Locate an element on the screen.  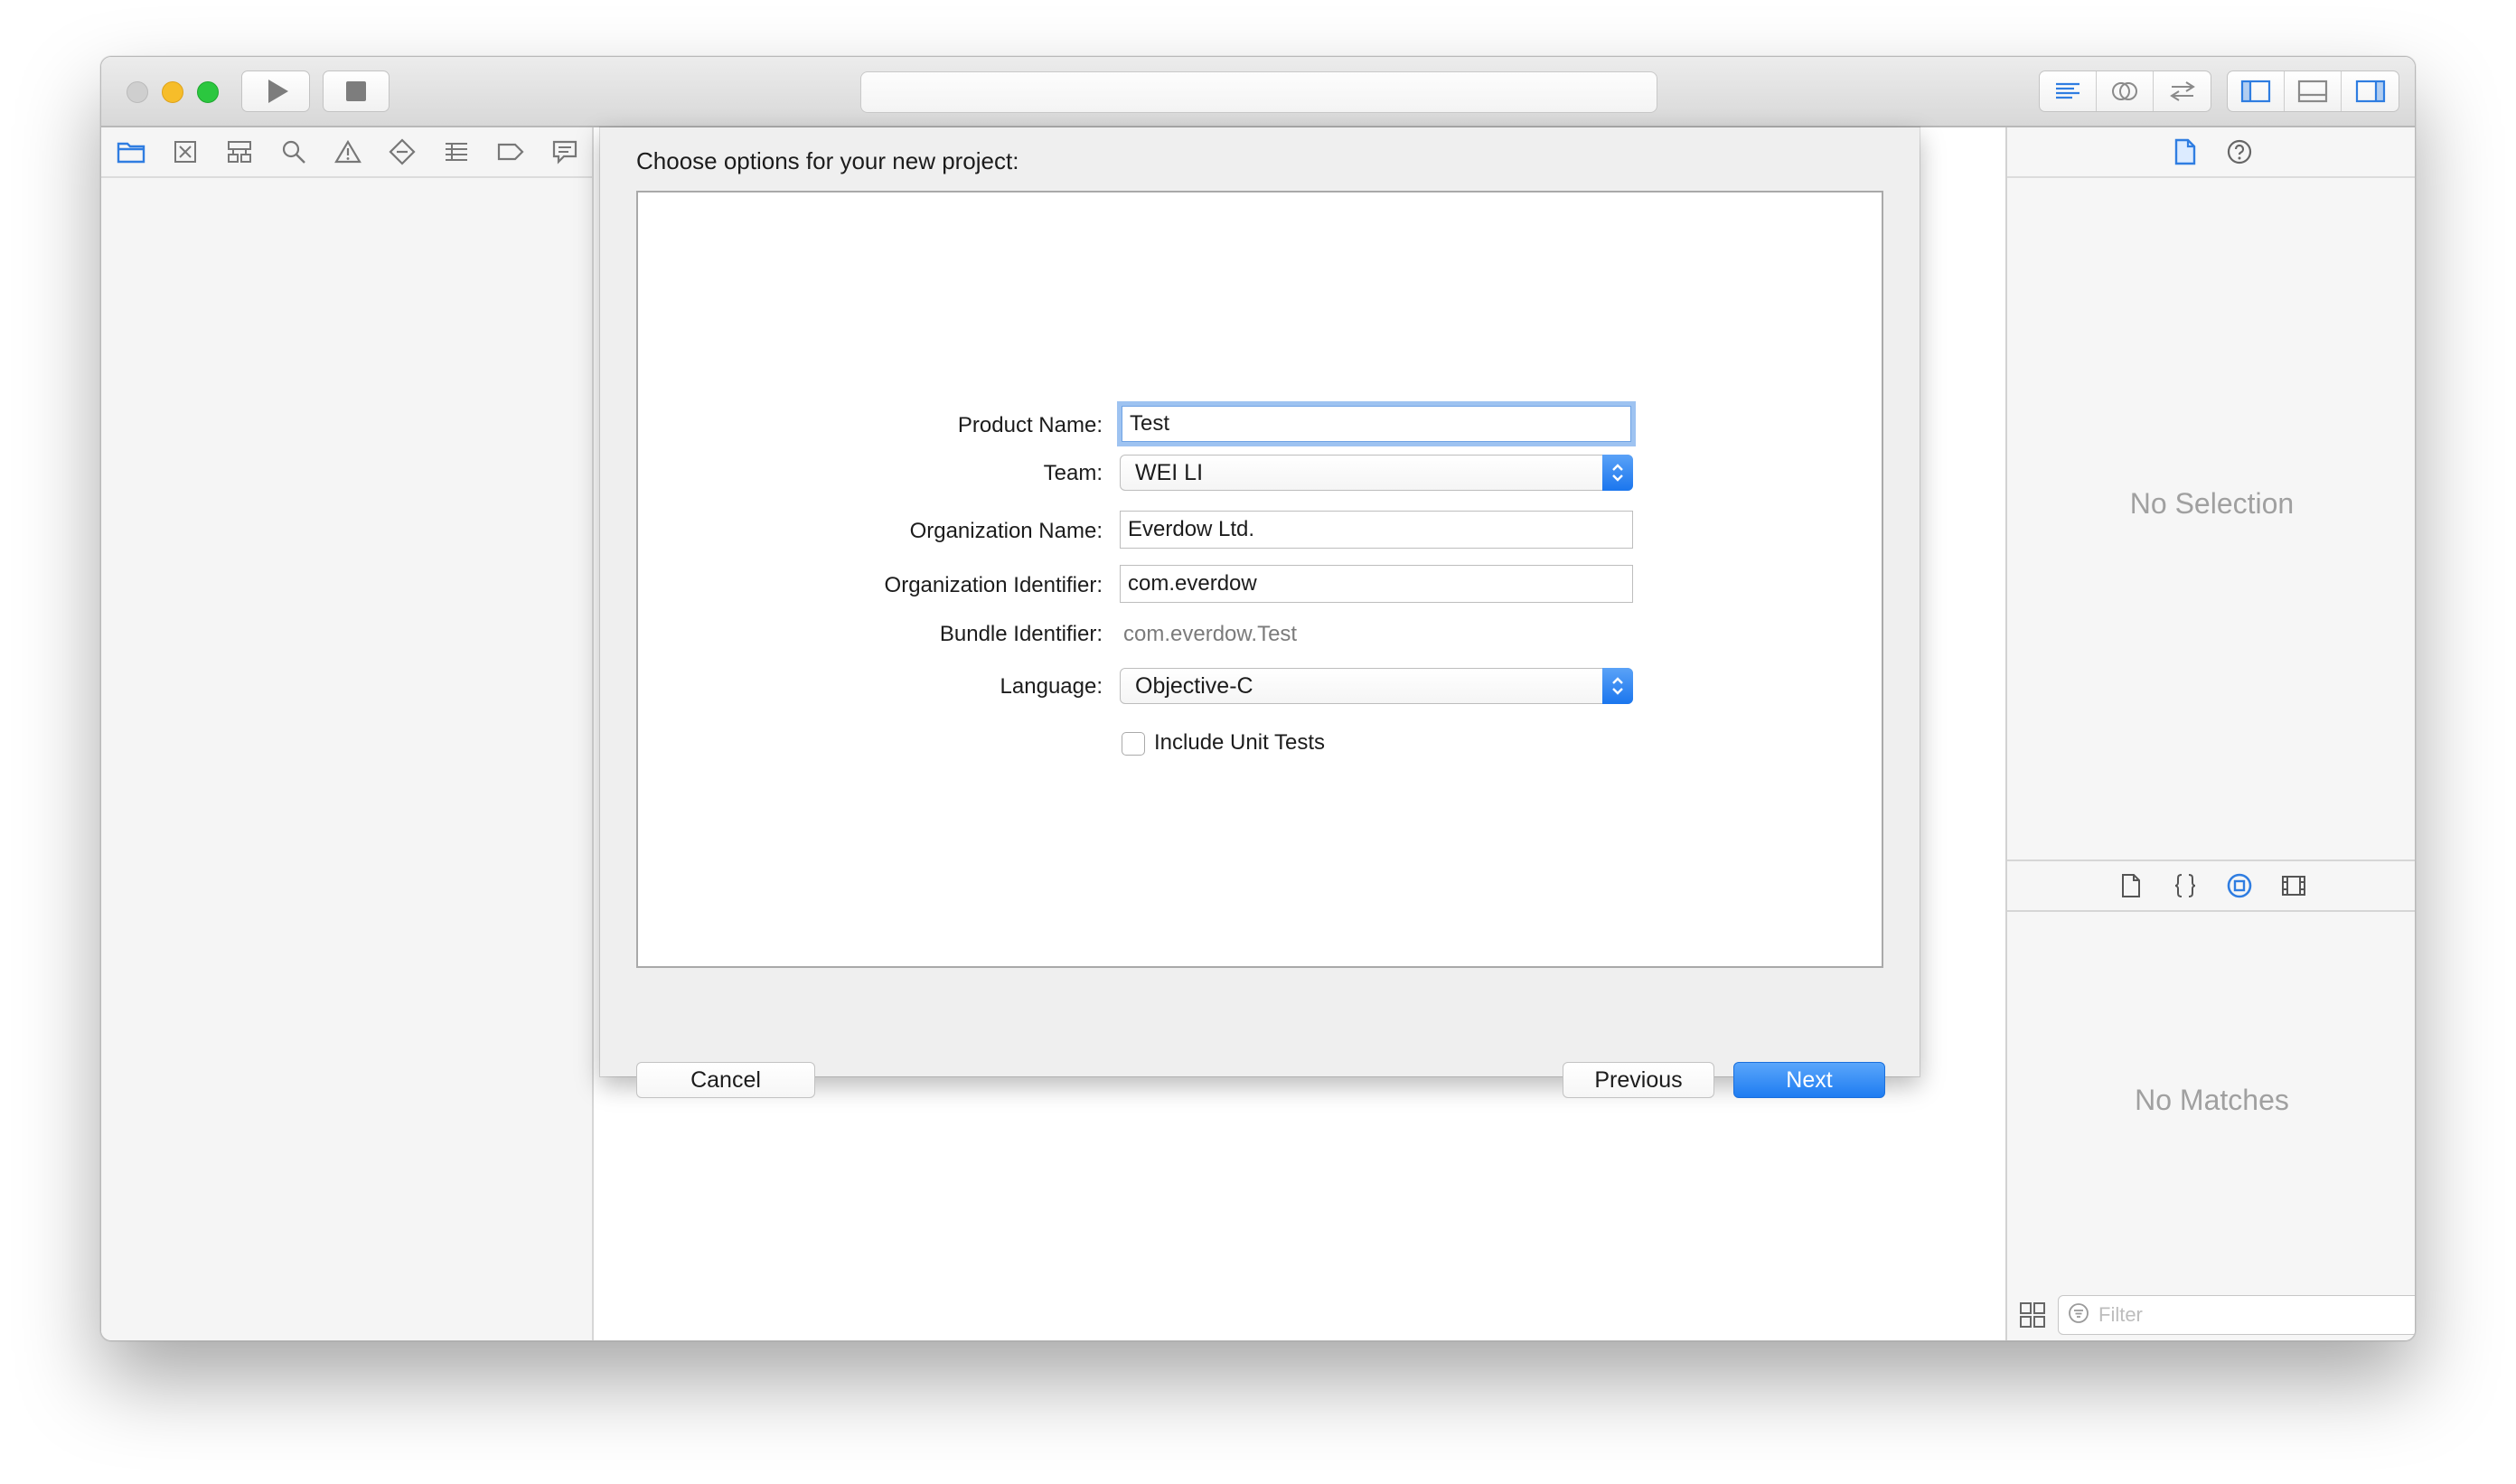
include-unit-tests-checkbox is located at coordinates (1133, 744).